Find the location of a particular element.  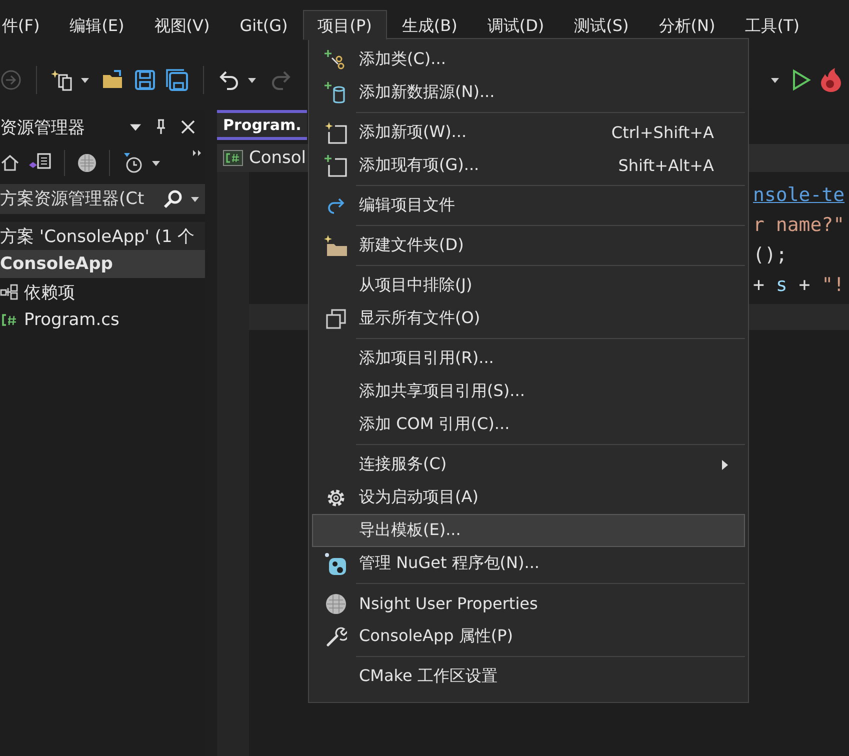

menu-item: 添加新项(W)... Ctrl+Shift+A is located at coordinates (528, 132).